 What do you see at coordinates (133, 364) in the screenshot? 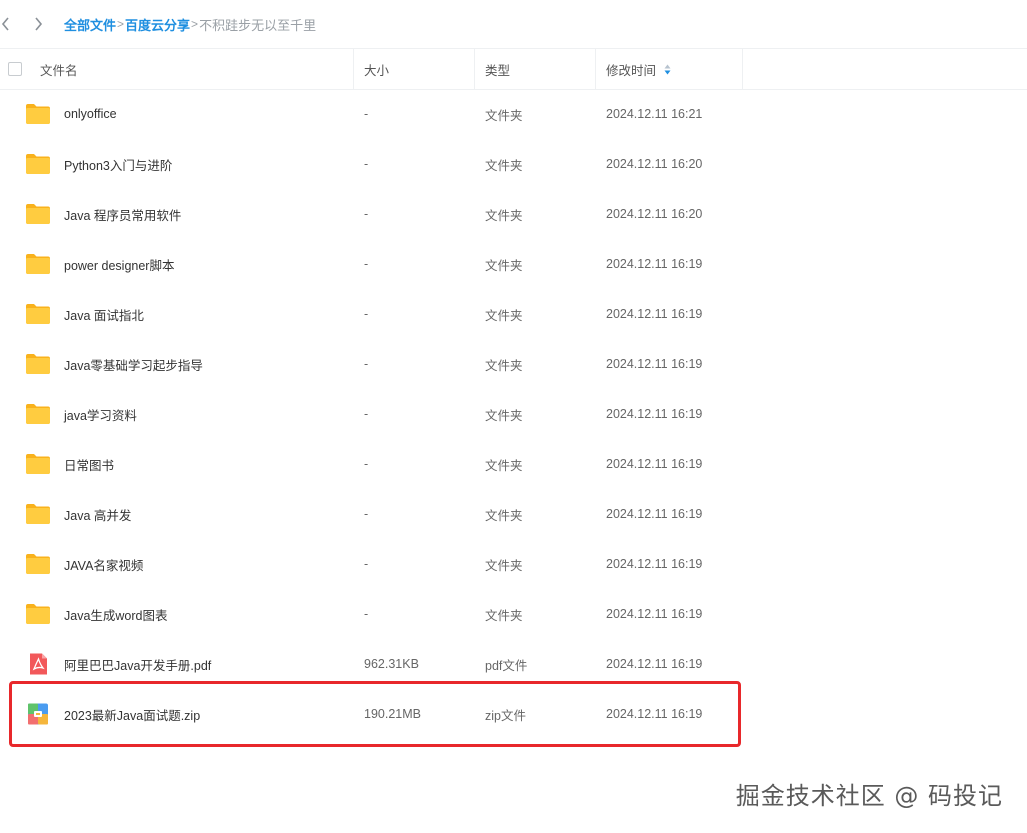
I see `file-name: Java零基础学习起步指导` at bounding box center [133, 364].